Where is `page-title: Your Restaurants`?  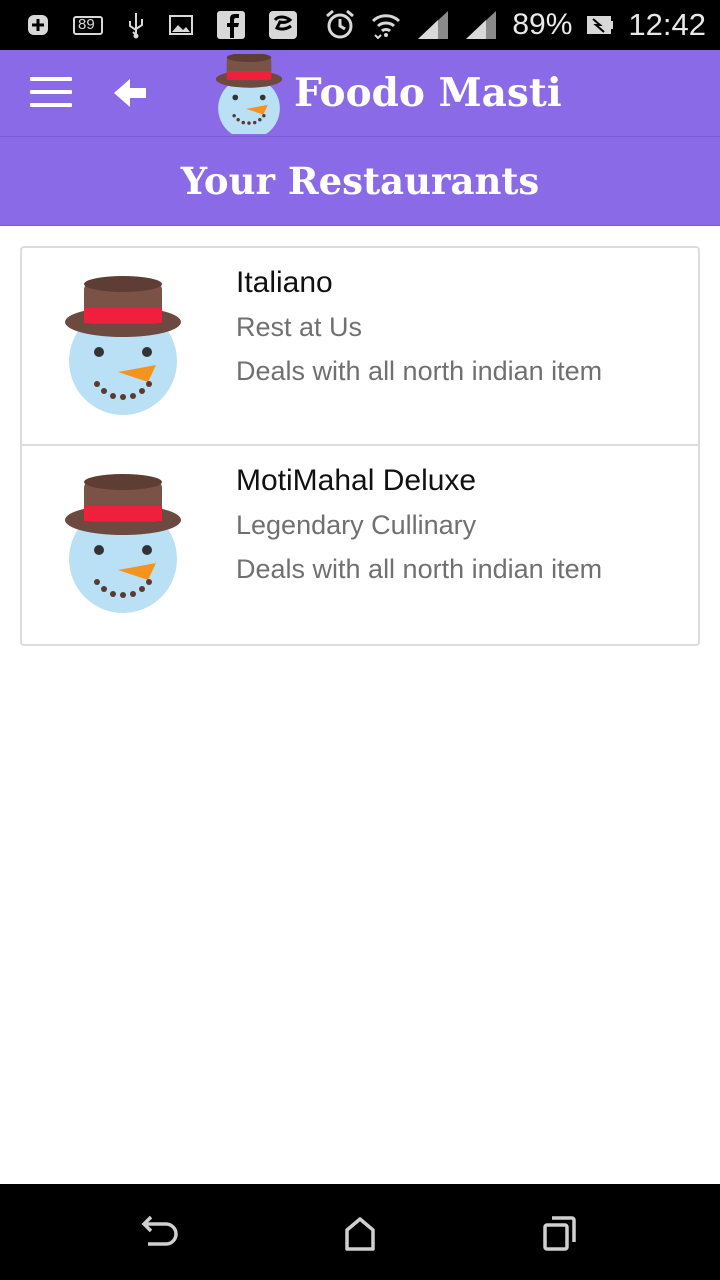 page-title: Your Restaurants is located at coordinates (360, 181).